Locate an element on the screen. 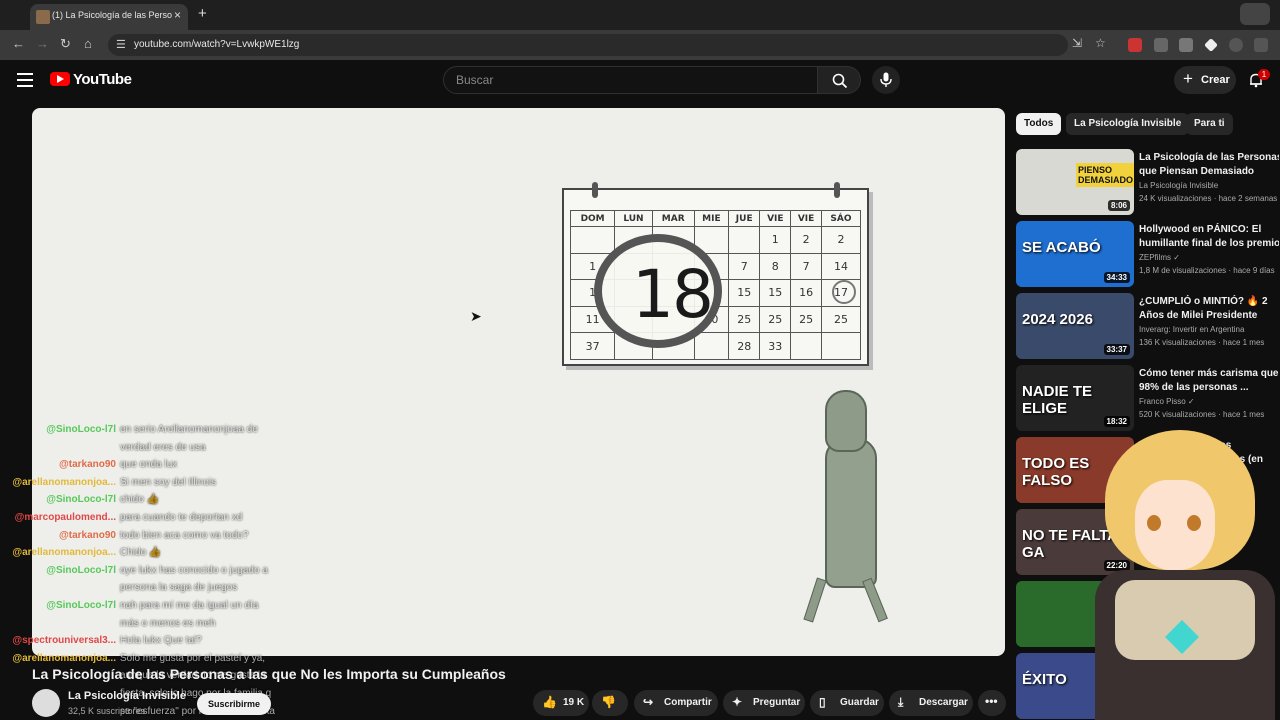 The image size is (1280, 720). chat-text: Solo me gusta por el pastel y ya, is located at coordinates (193, 658).